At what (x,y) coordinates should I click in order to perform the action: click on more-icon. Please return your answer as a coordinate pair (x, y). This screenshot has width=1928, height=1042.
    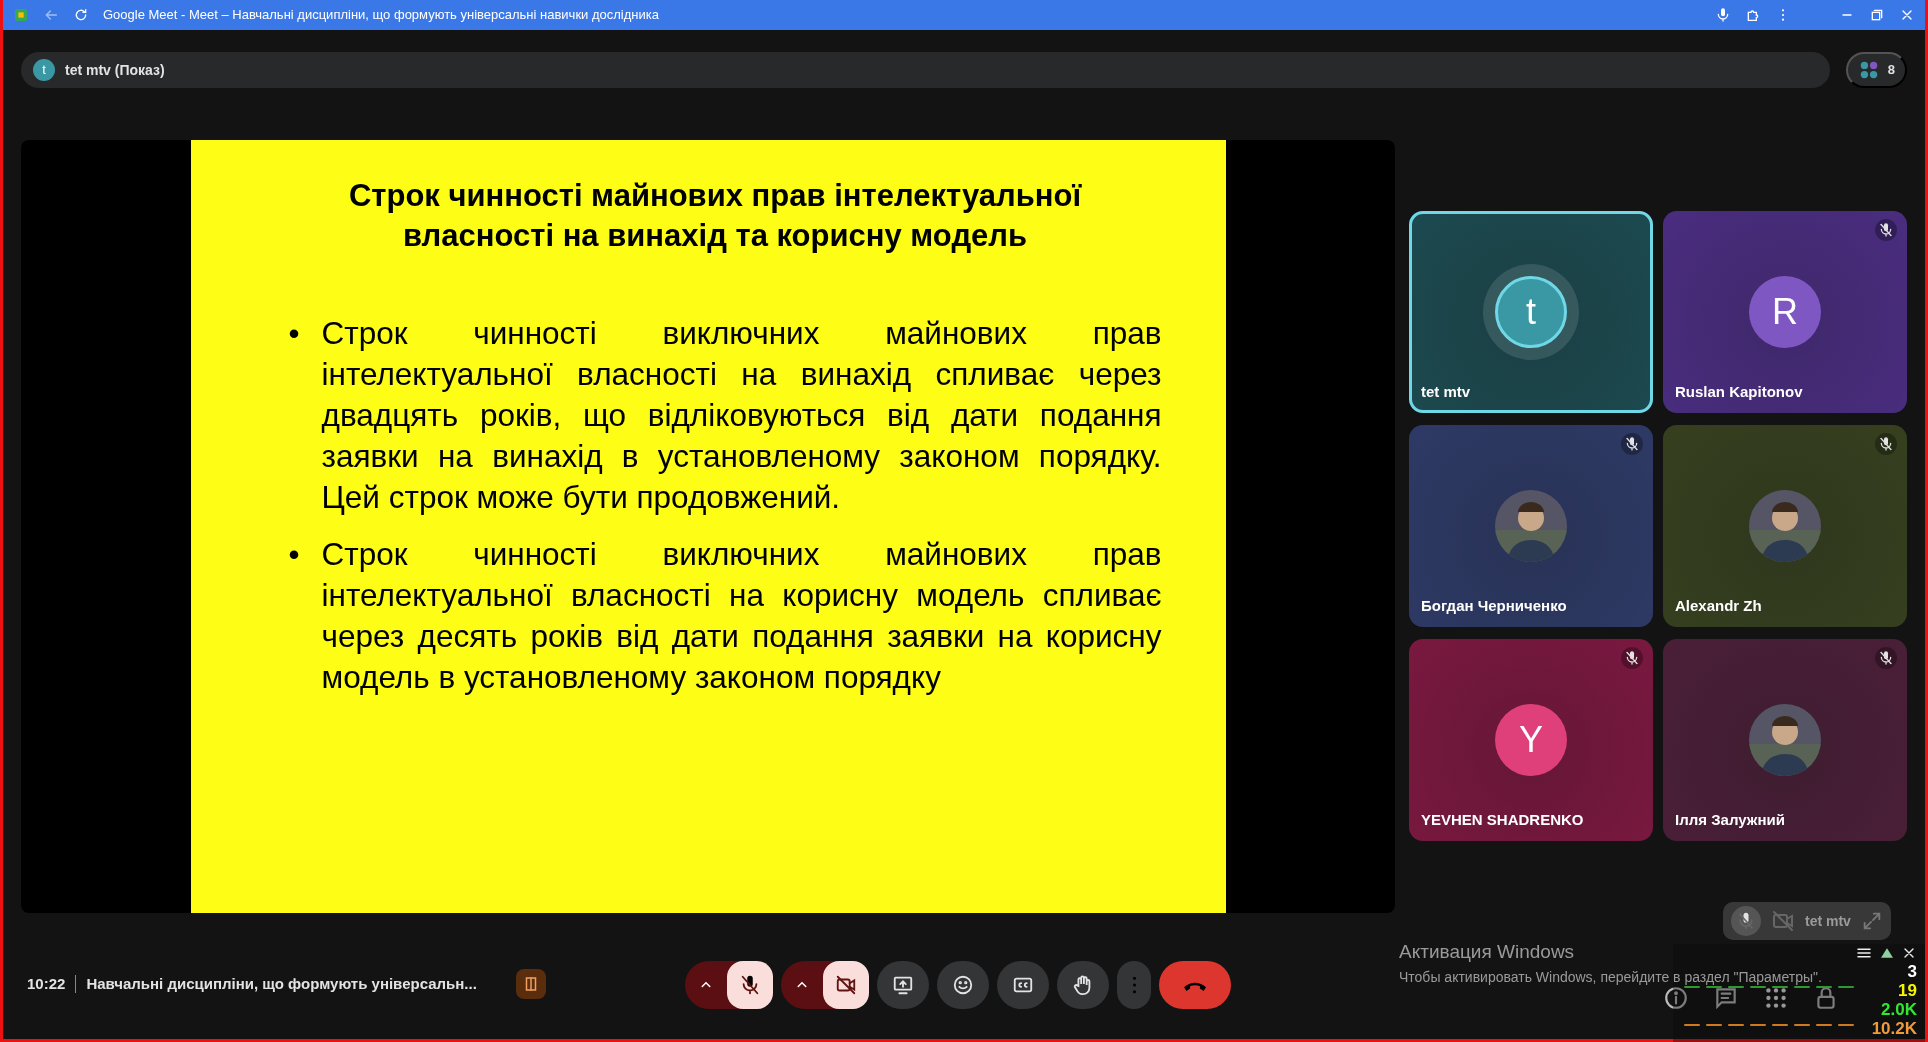
    Looking at the image, I should click on (1134, 985).